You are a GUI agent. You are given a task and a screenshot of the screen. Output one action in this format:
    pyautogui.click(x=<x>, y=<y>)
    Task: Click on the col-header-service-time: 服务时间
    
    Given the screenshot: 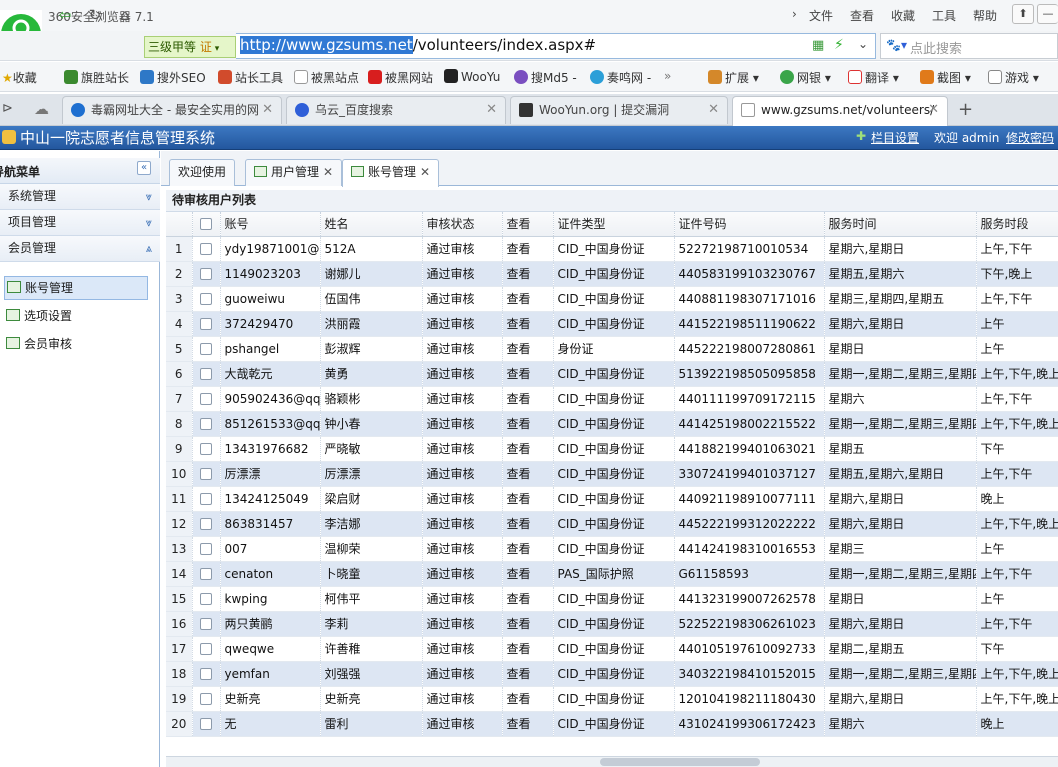 What is the action you would take?
    pyautogui.click(x=900, y=224)
    